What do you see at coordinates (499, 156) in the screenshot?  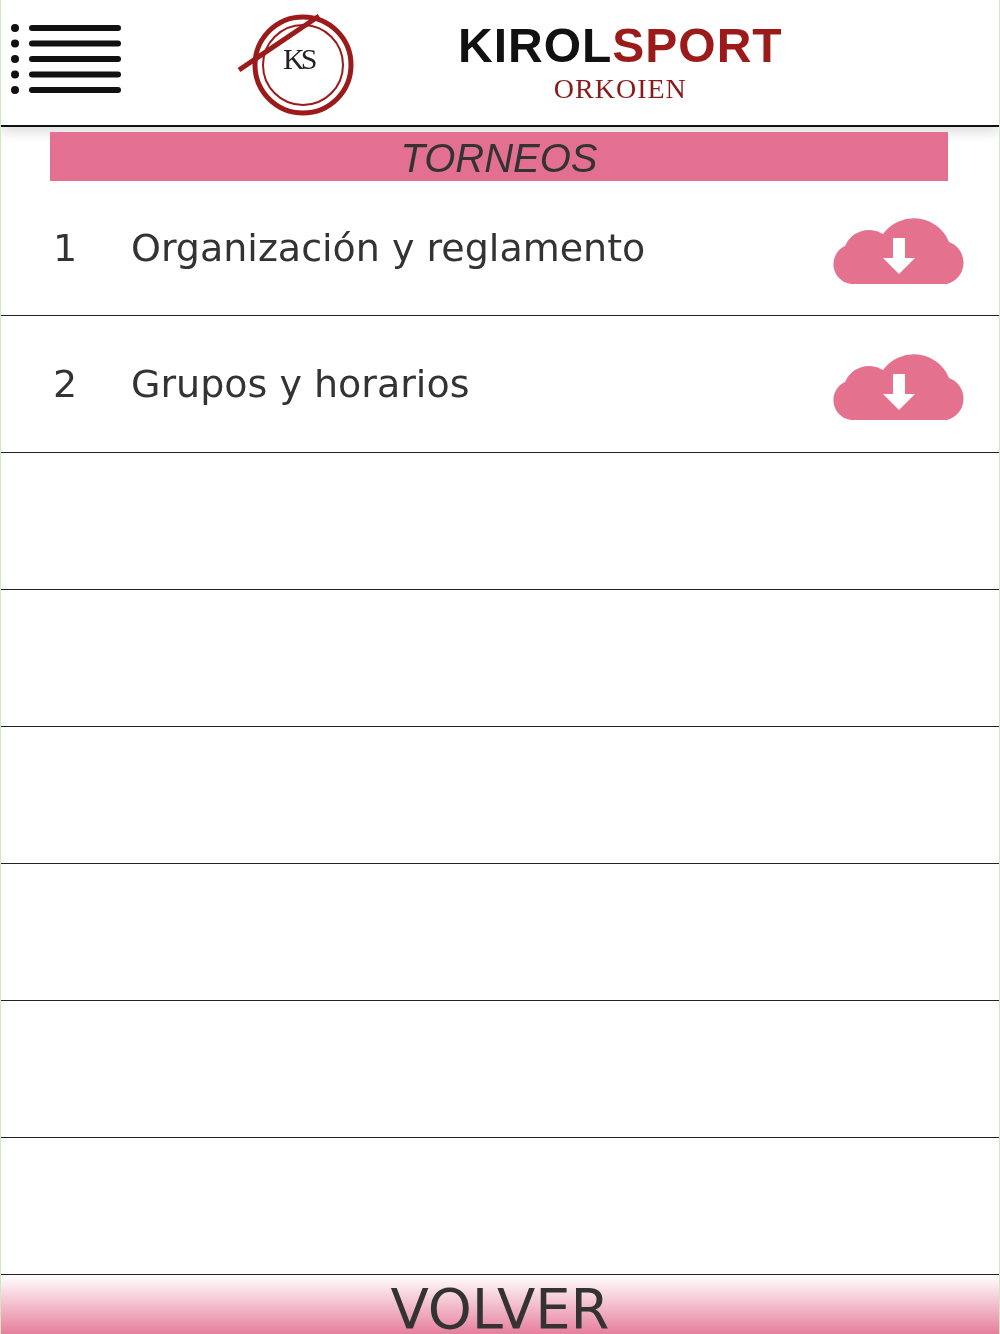 I see `section-banner: TORNEOS` at bounding box center [499, 156].